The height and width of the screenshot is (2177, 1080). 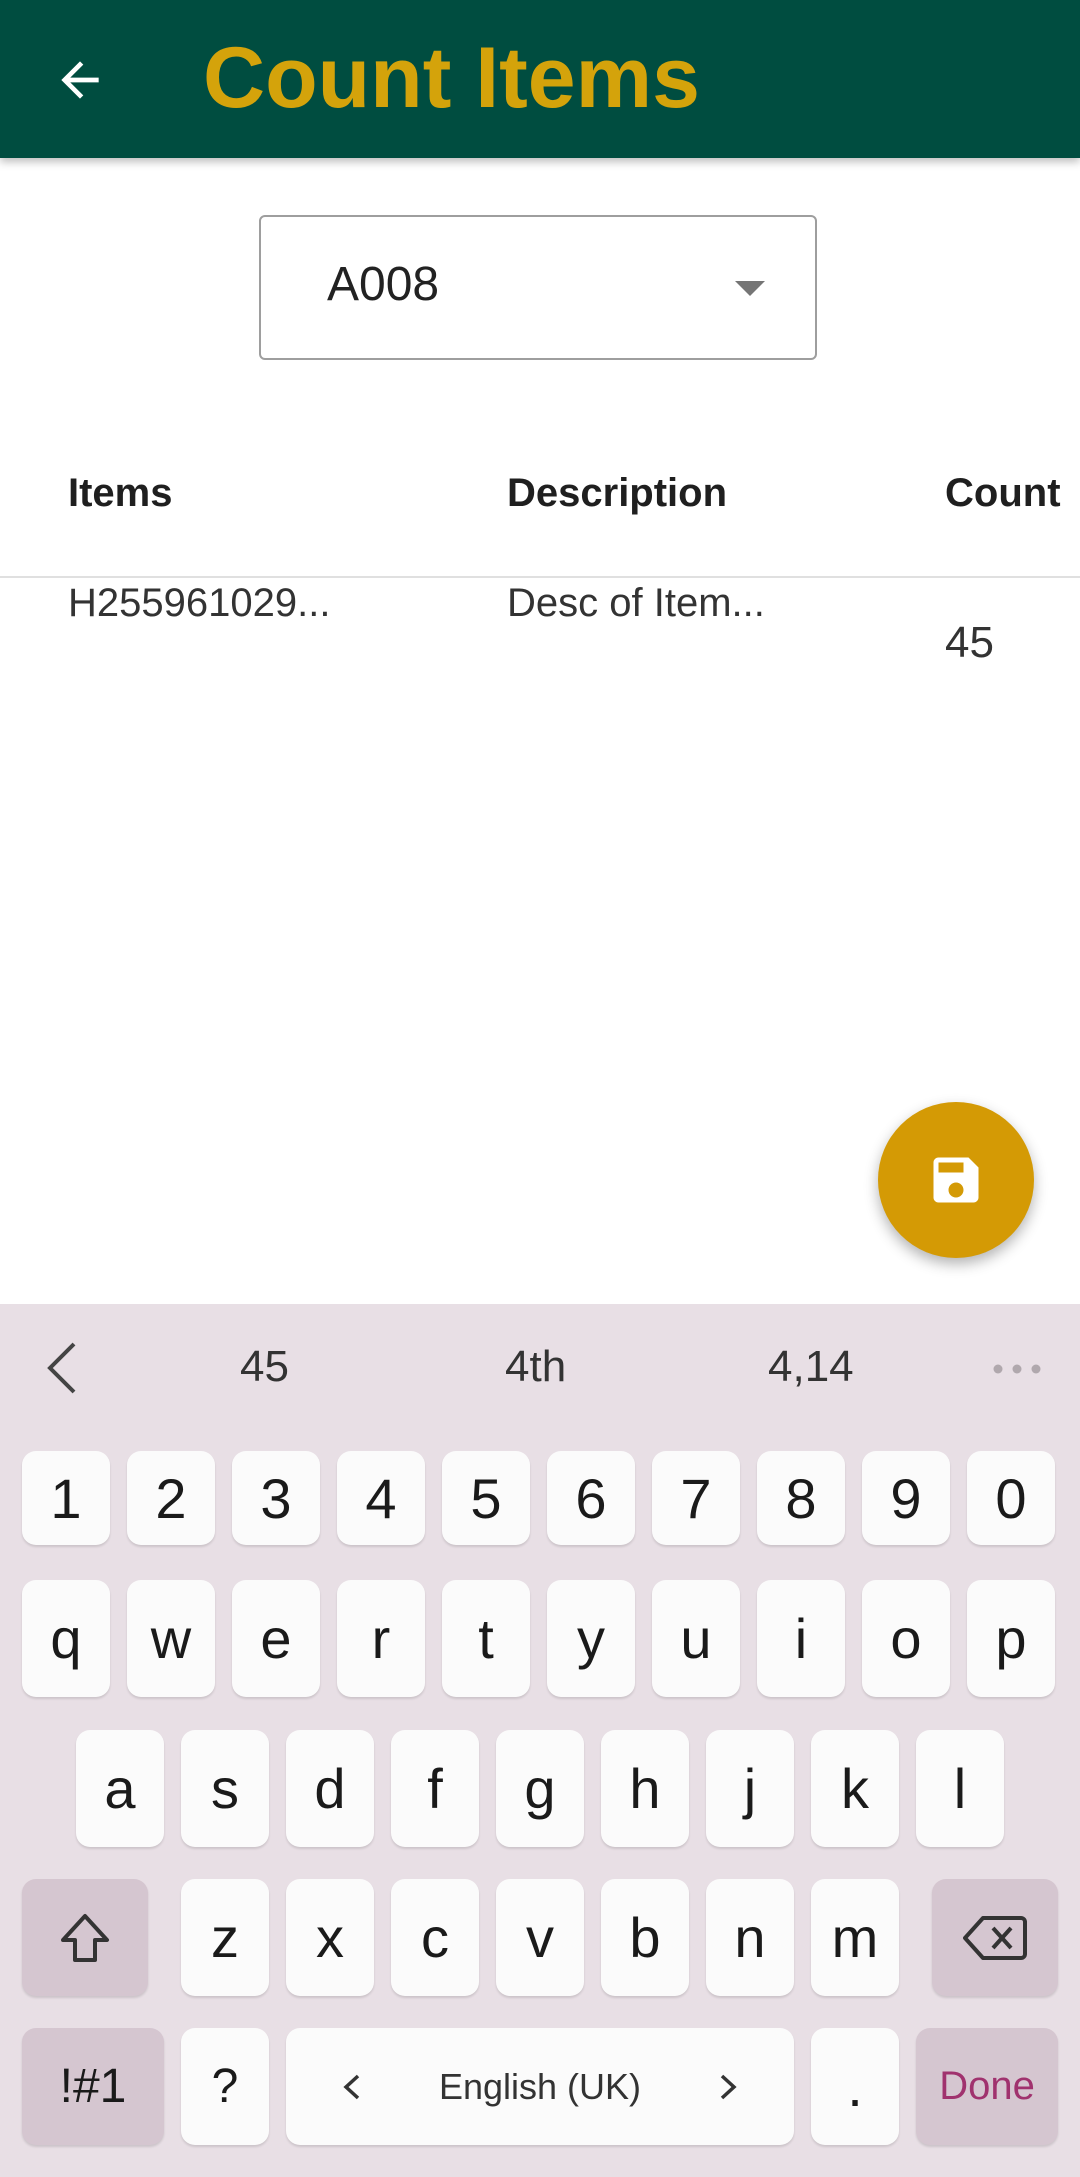 I want to click on backspace-key, so click(x=995, y=1937).